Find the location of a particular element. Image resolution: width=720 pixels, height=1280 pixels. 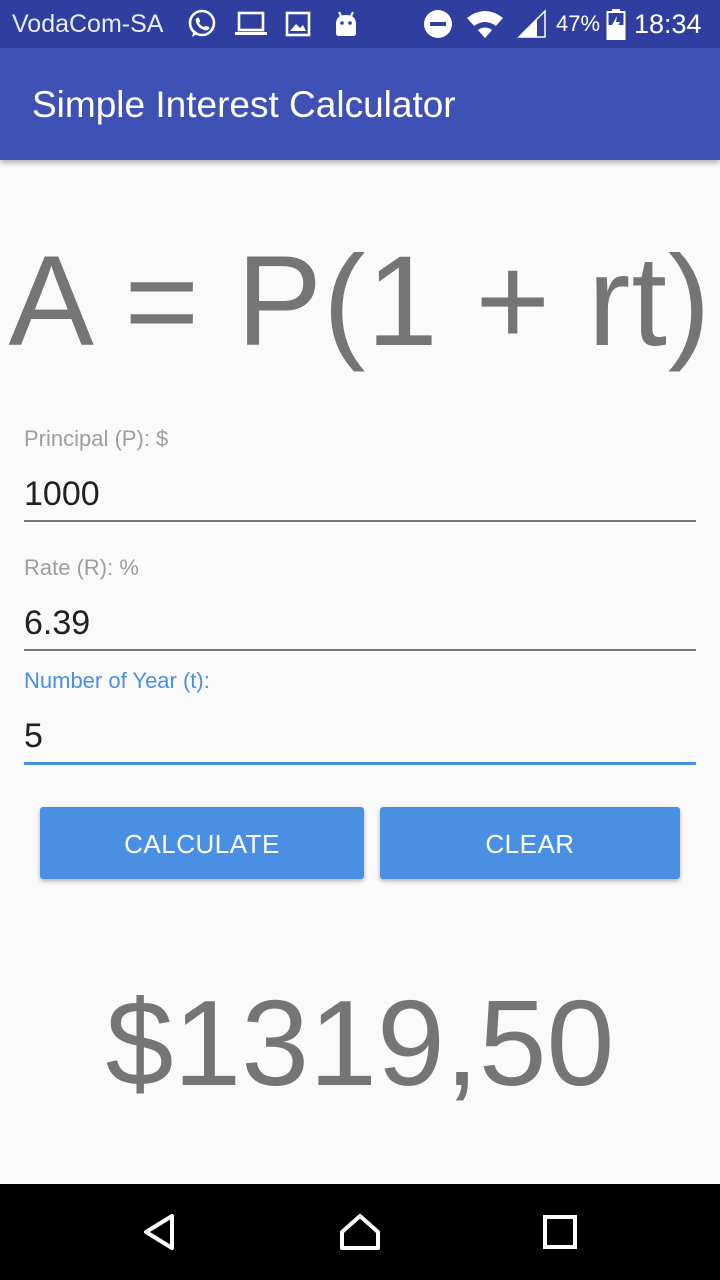

battery-icon is located at coordinates (616, 24).